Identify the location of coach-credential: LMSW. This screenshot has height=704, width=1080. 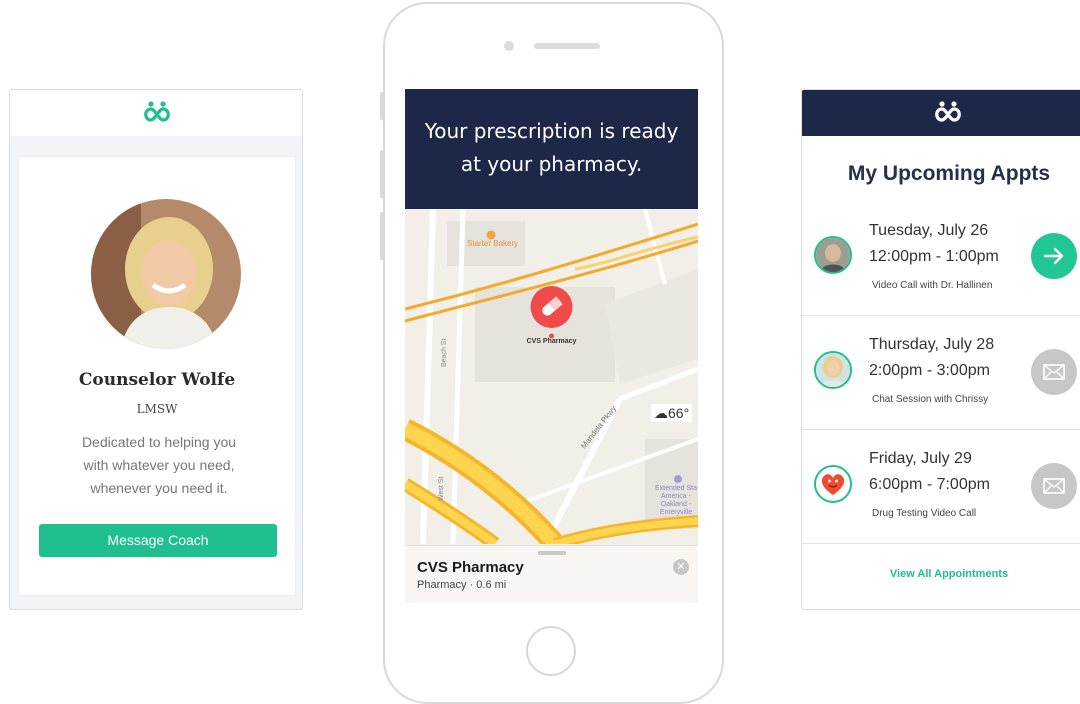
(157, 409).